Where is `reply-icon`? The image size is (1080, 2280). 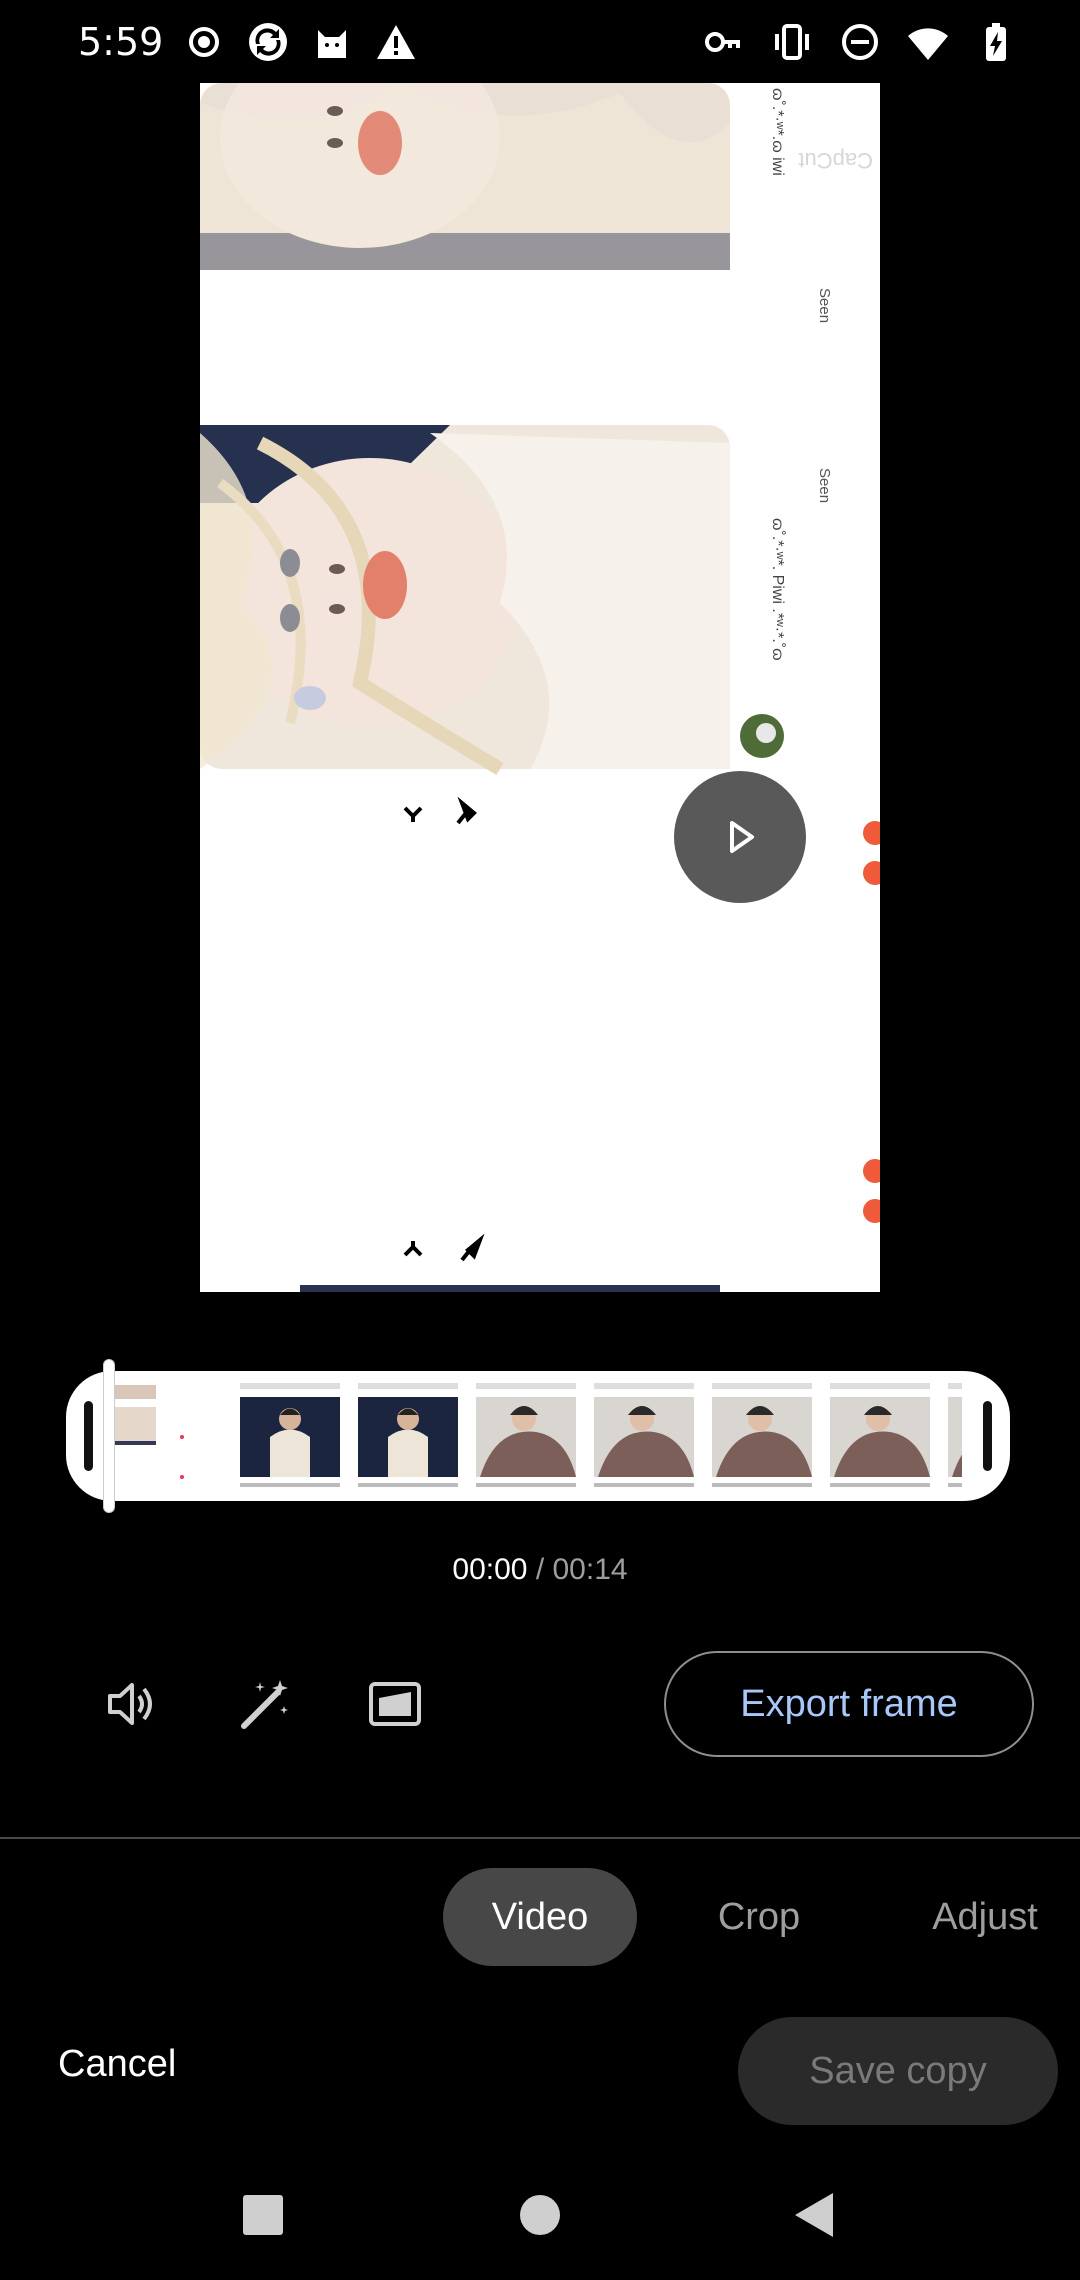 reply-icon is located at coordinates (413, 814).